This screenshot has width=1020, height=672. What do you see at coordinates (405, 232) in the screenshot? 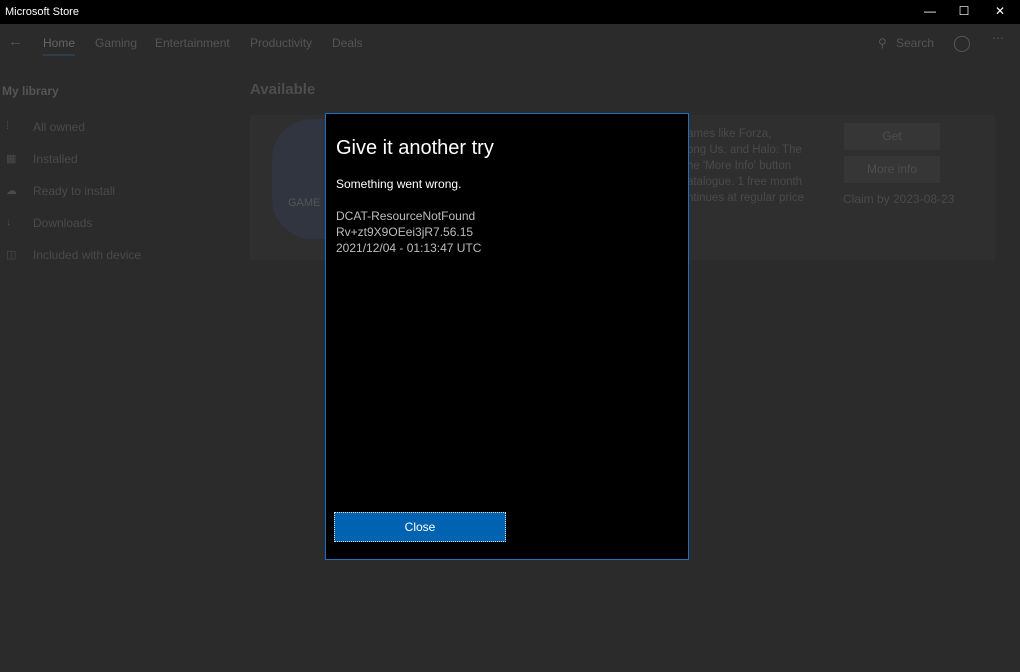
I see `correlation-id: Rv+zt9X9OEei3jR7.56.15` at bounding box center [405, 232].